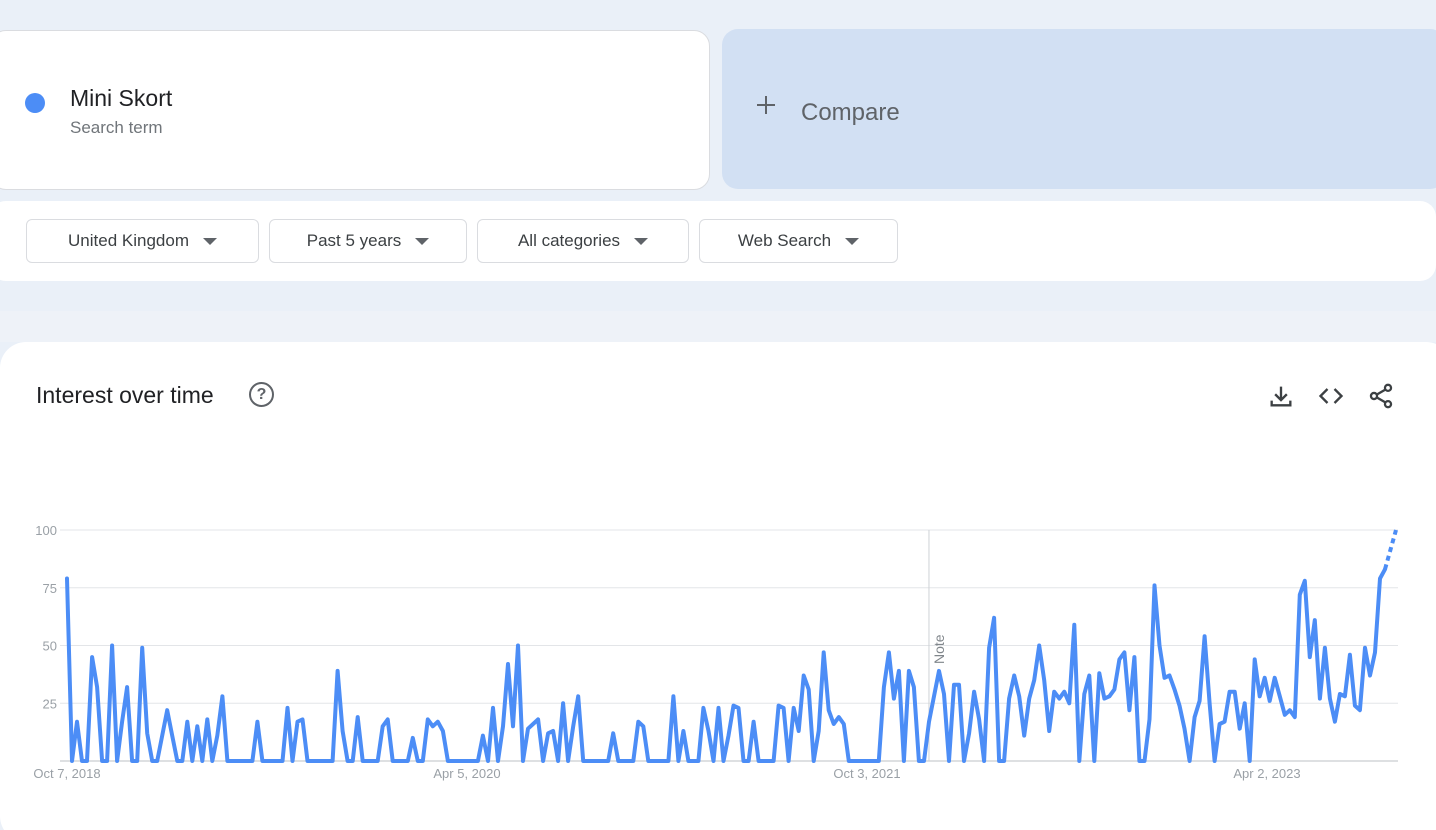 Image resolution: width=1436 pixels, height=830 pixels. What do you see at coordinates (1266, 773) in the screenshot?
I see `x-tick-label: Apr 2, 2023` at bounding box center [1266, 773].